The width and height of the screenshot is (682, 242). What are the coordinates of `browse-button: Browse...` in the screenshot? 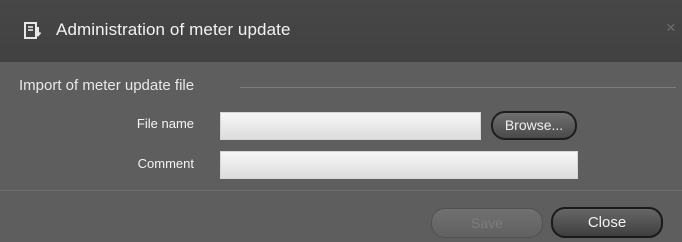 It's located at (534, 125).